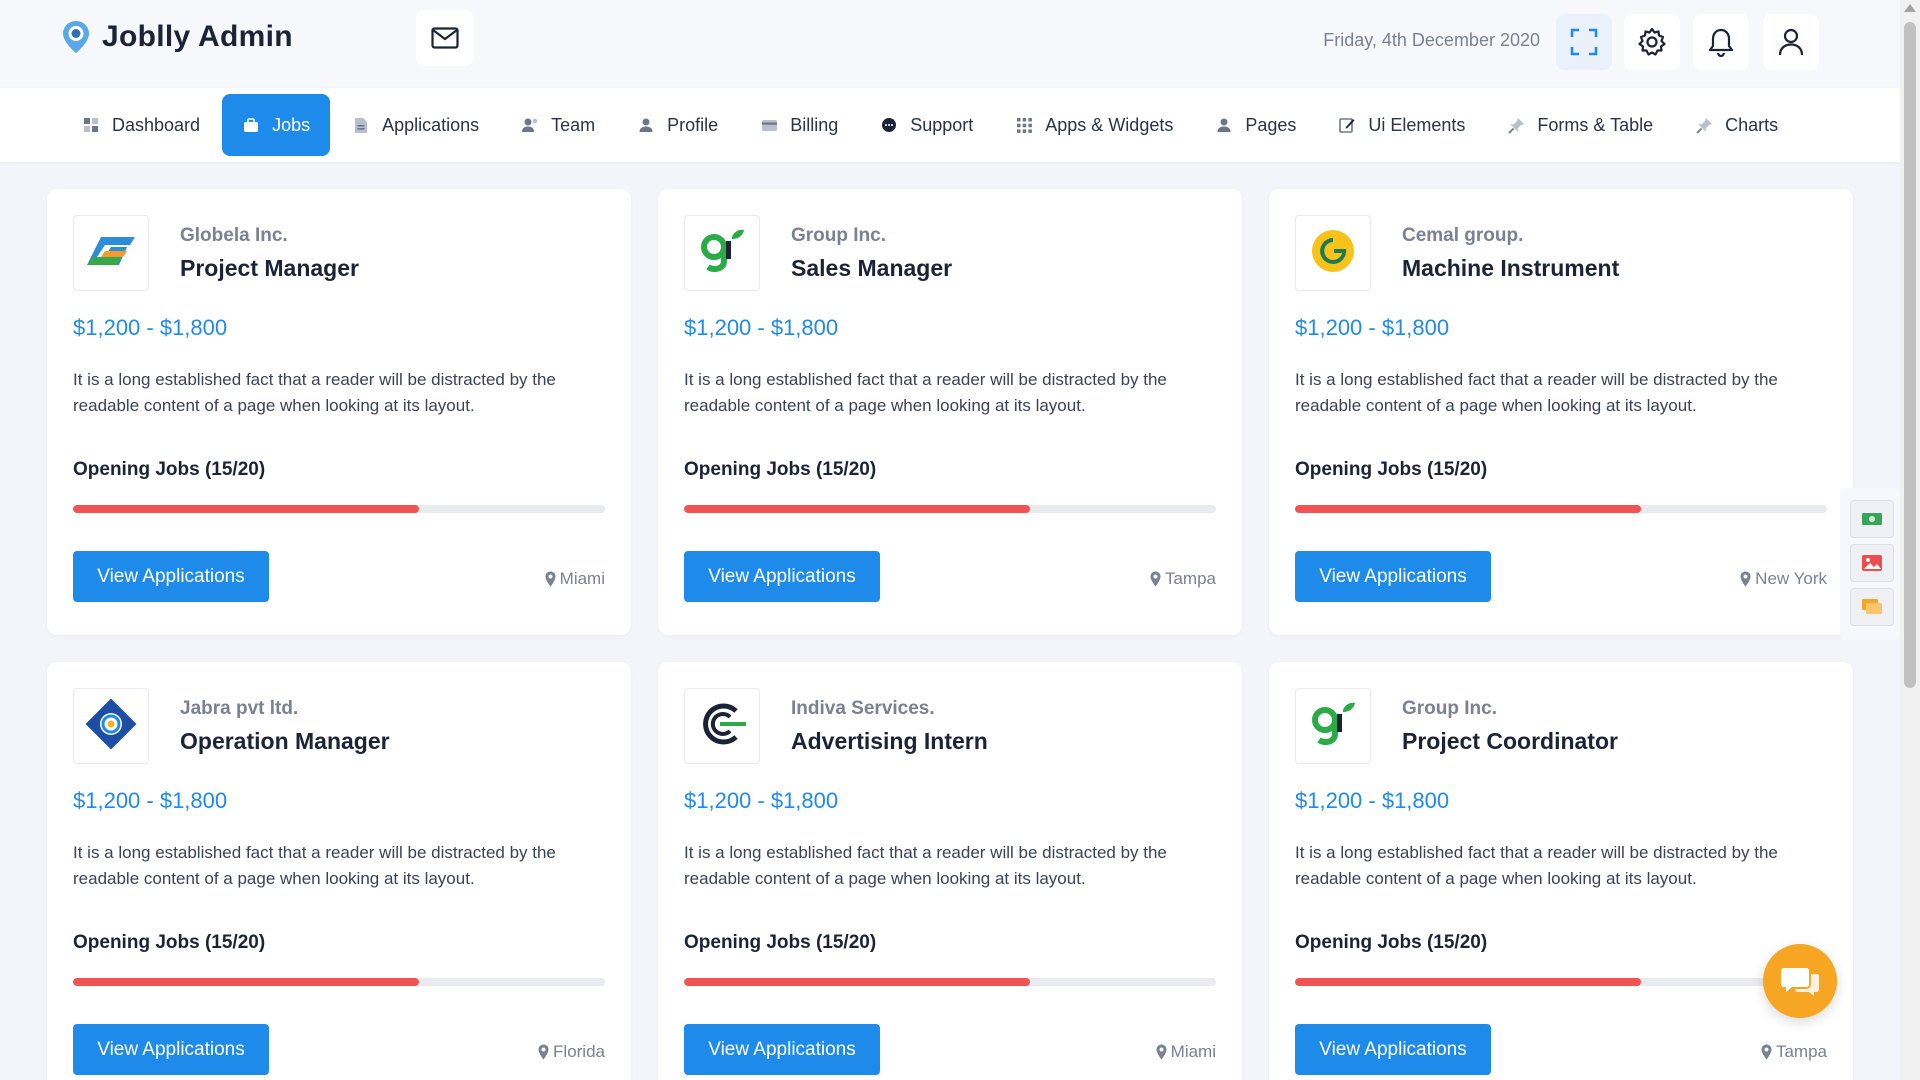 This screenshot has height=1080, width=1920. What do you see at coordinates (863, 708) in the screenshot?
I see `company-name: Indiva Services.` at bounding box center [863, 708].